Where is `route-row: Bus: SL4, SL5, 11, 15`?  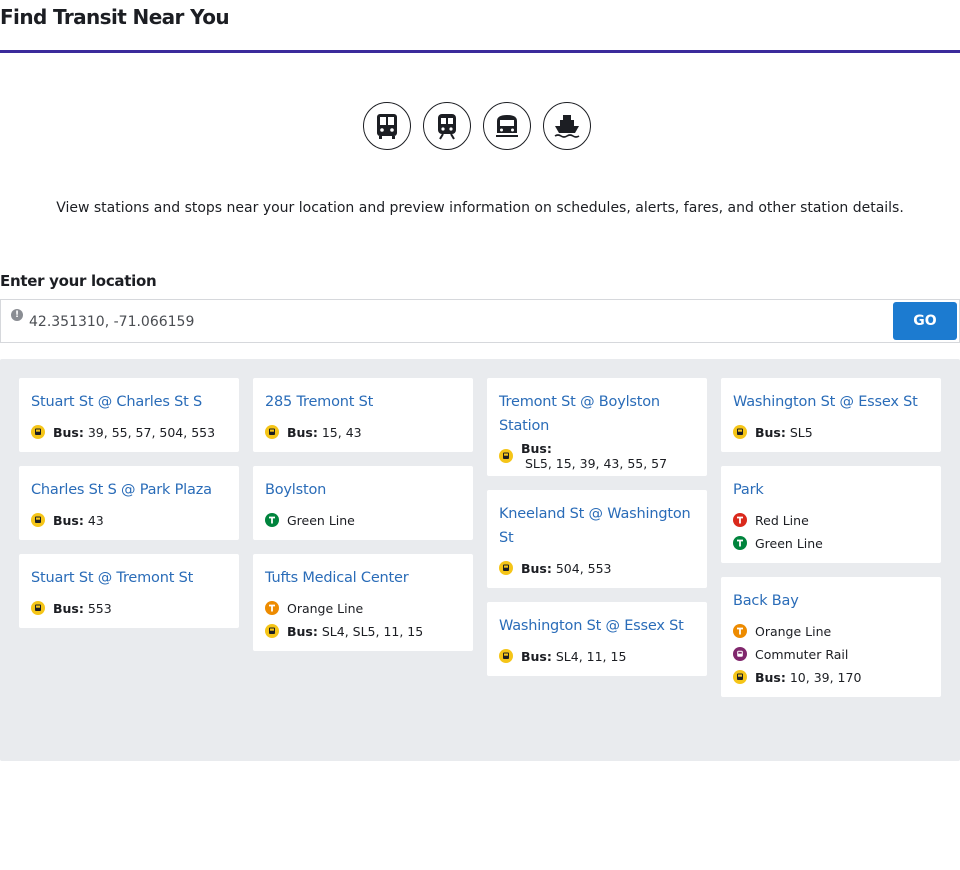
route-row: Bus: SL4, SL5, 11, 15 is located at coordinates (363, 631).